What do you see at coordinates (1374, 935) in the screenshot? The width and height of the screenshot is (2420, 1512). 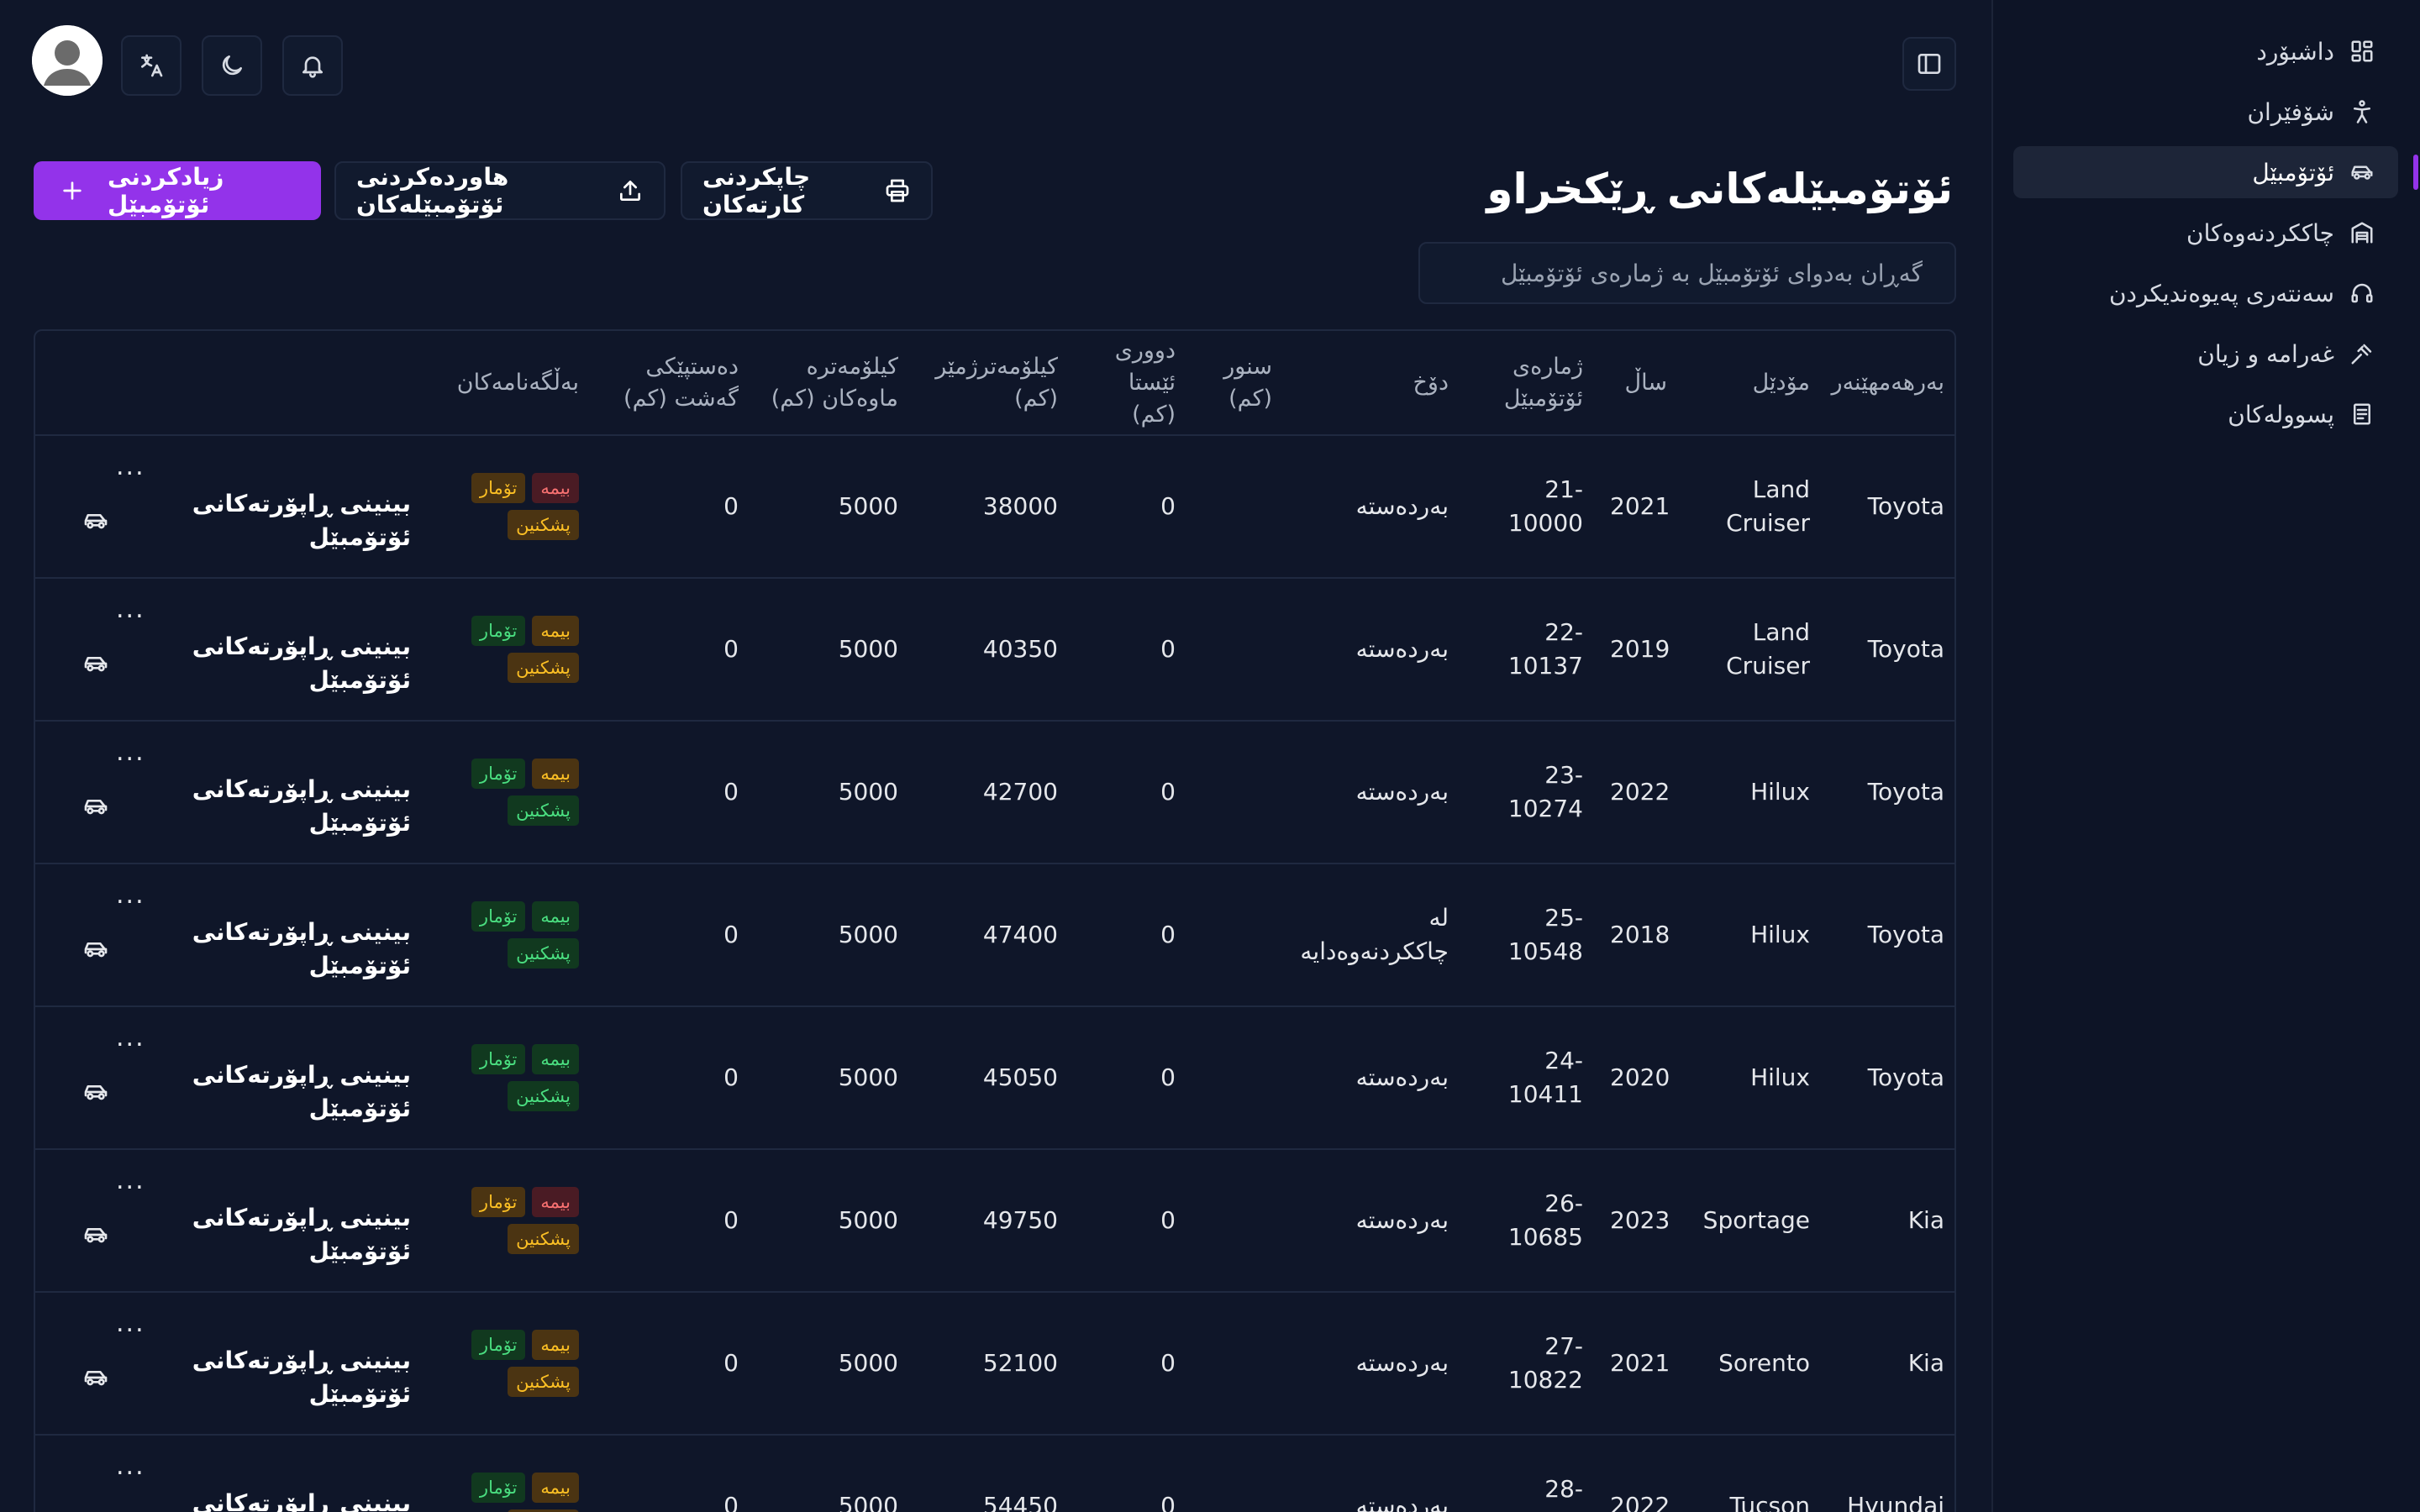 I see `cell-status: لە چاککردنەوەدایە` at bounding box center [1374, 935].